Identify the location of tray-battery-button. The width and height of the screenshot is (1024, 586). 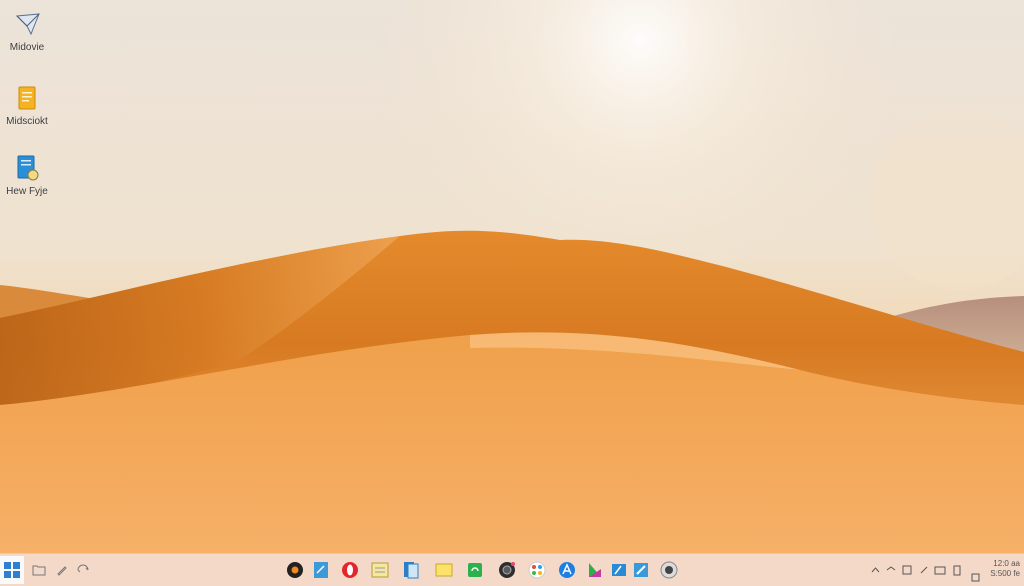
(957, 570).